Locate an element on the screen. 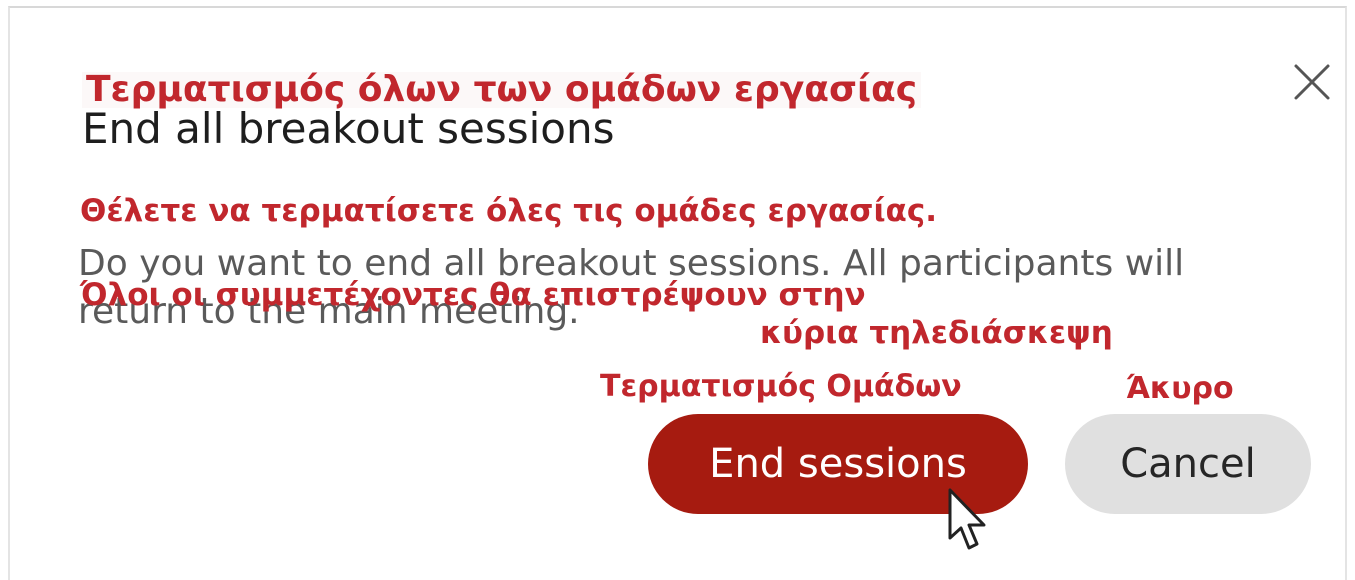  cancel-button-translation: Άκυρο is located at coordinates (1180, 388).